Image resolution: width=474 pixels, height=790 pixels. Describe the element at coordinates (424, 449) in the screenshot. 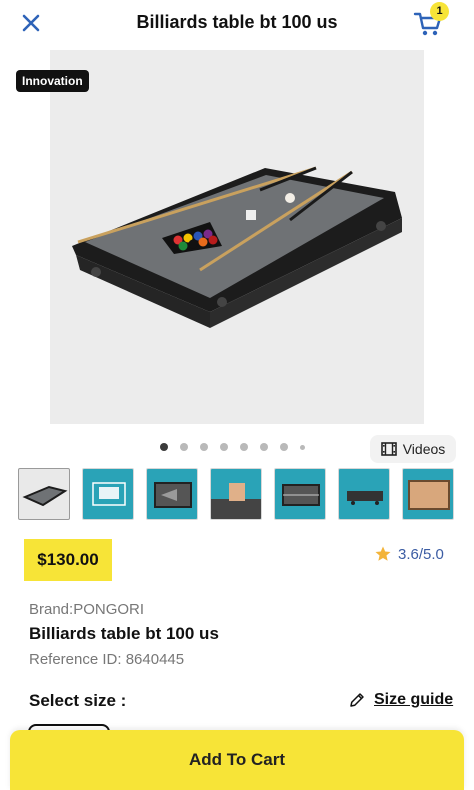

I see `videos-label: Videos` at that location.